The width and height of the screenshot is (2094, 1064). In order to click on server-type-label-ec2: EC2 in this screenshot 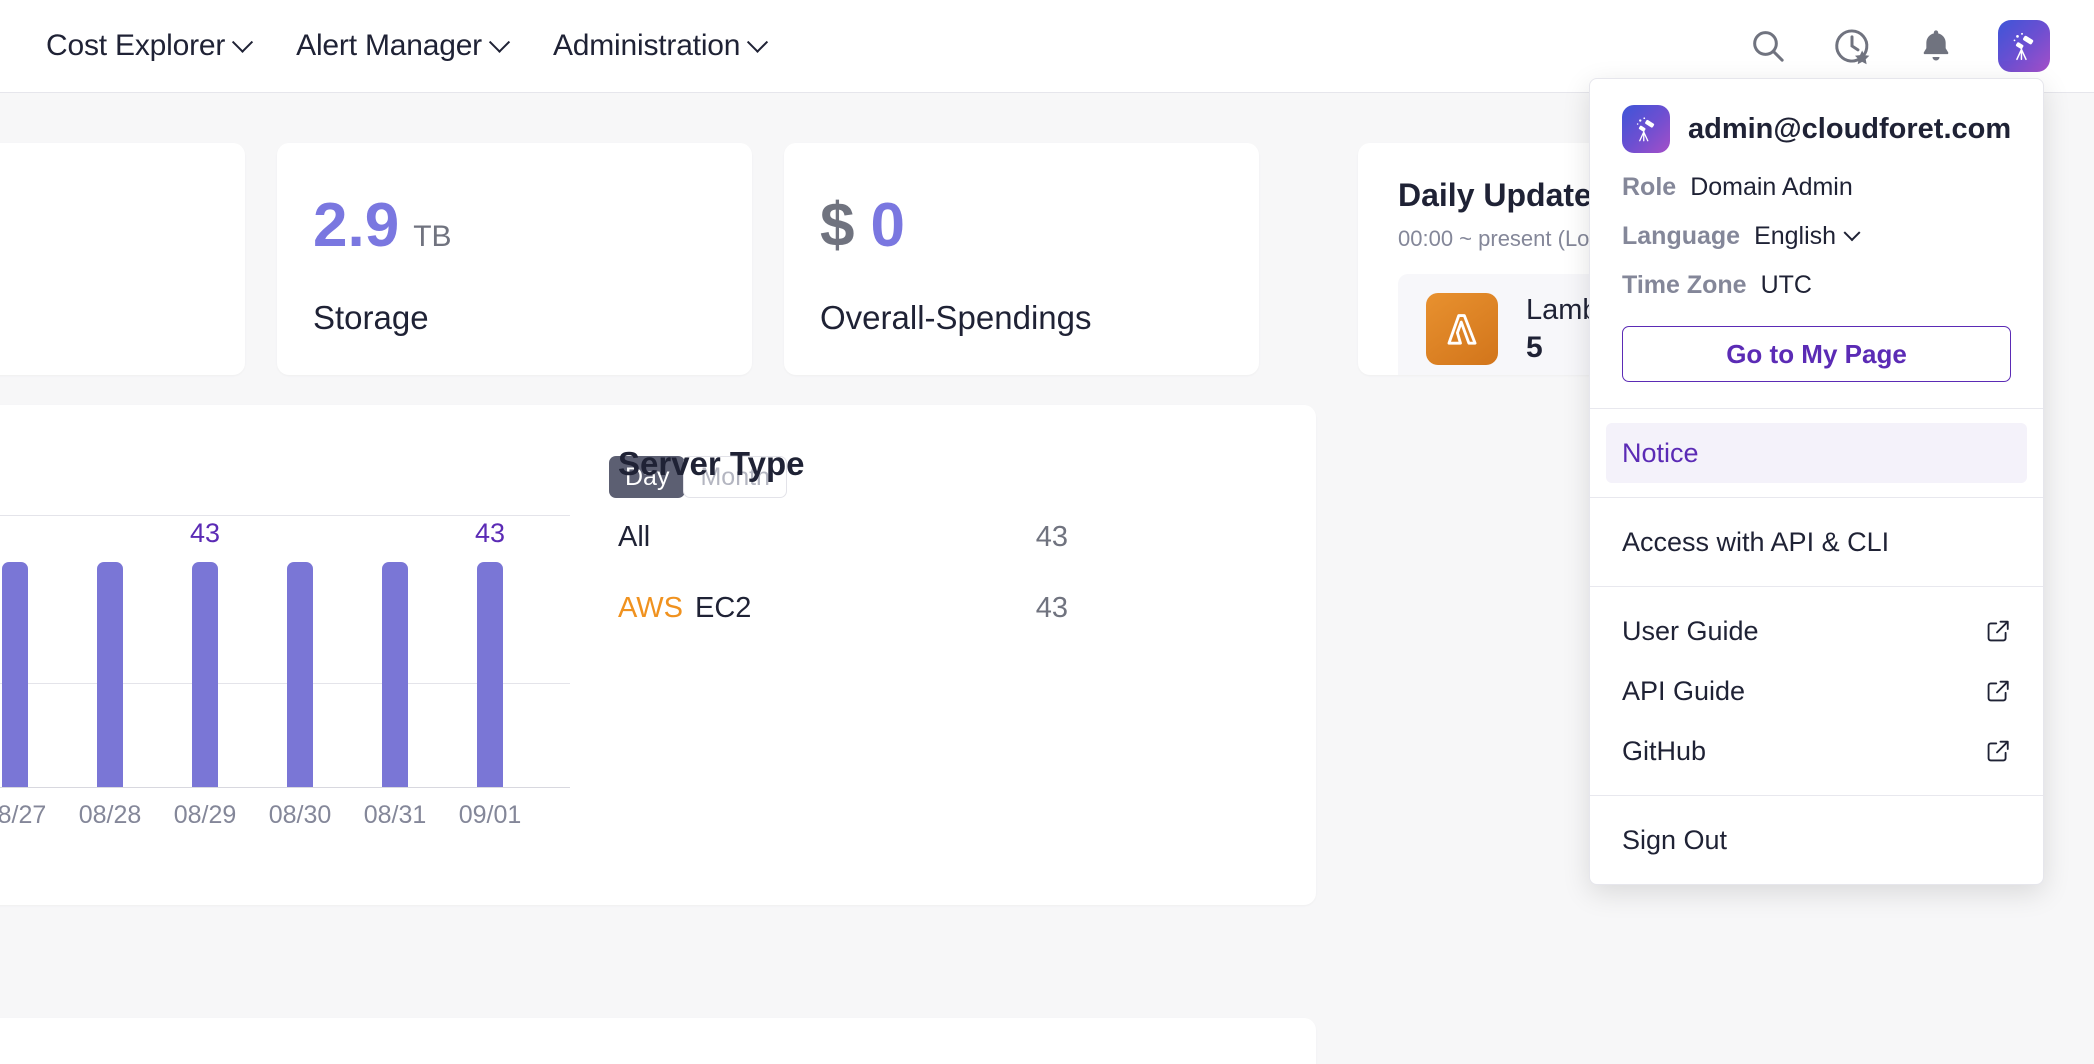, I will do `click(723, 608)`.